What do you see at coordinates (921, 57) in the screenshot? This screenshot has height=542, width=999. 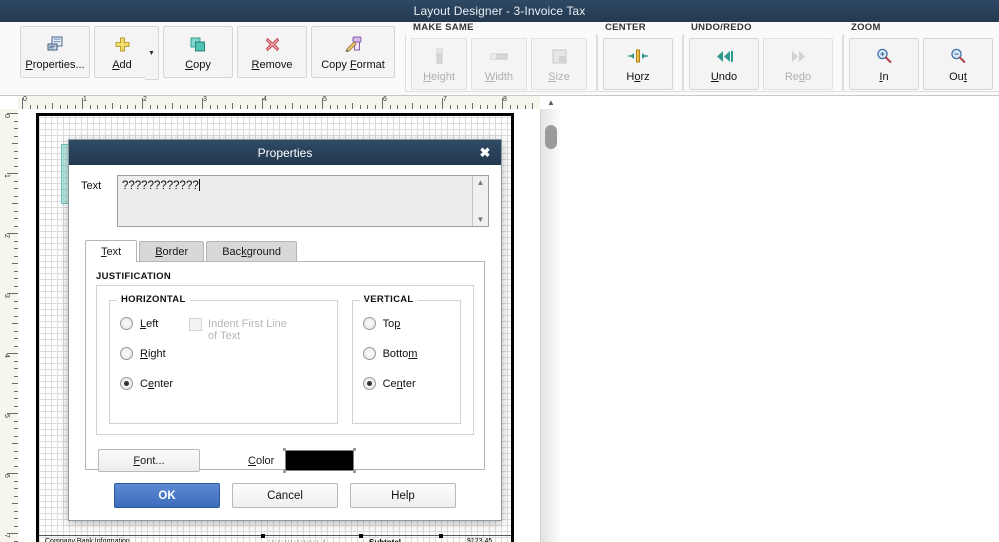 I see `toolbar-group-zoom: ZOOM In Out` at bounding box center [921, 57].